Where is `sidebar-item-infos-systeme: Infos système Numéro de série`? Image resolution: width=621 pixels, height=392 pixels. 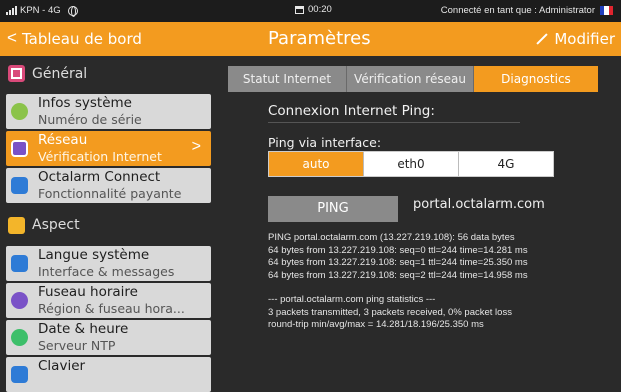 sidebar-item-infos-systeme: Infos système Numéro de série is located at coordinates (108, 111).